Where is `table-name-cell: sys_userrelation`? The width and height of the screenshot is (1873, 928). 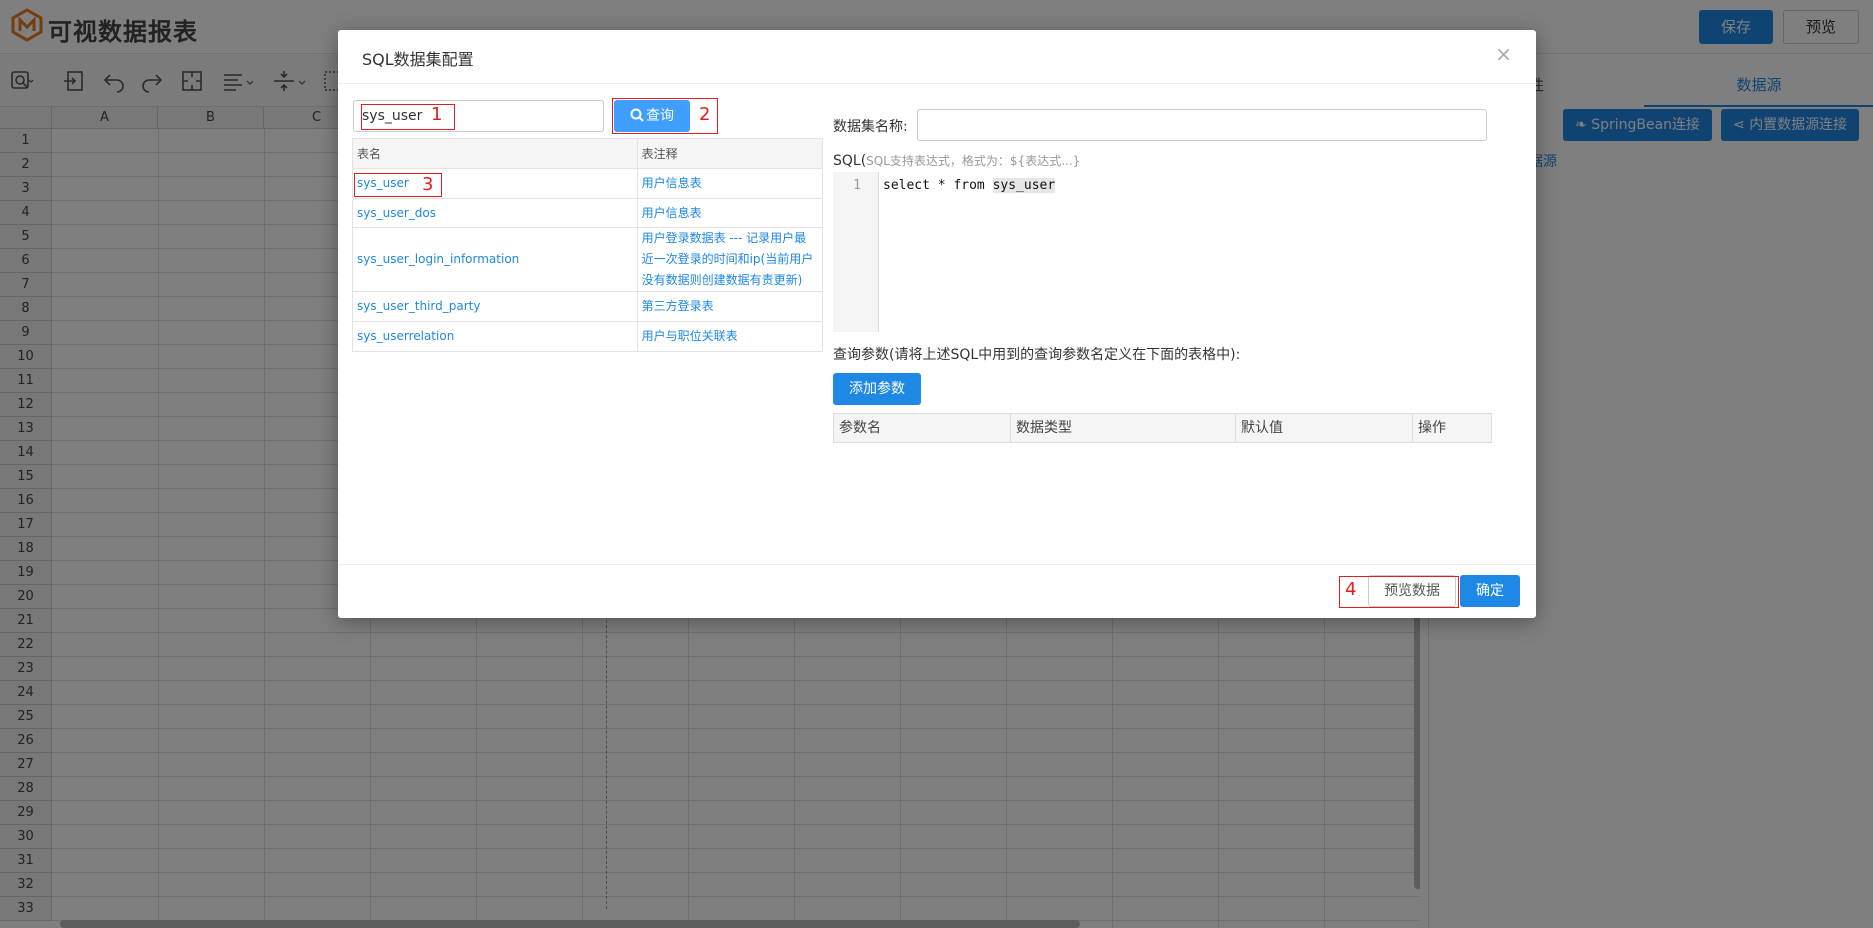 table-name-cell: sys_userrelation is located at coordinates (495, 336).